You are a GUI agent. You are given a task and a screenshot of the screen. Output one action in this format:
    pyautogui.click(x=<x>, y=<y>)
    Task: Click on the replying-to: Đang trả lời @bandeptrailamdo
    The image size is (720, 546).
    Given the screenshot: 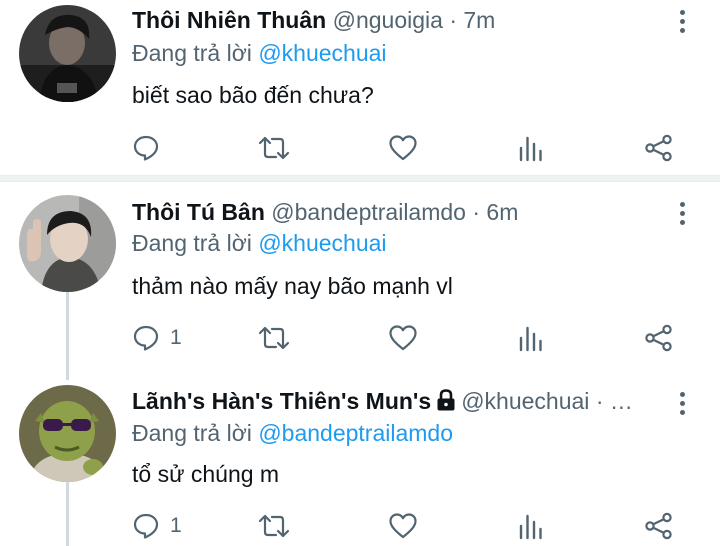 What is the action you would take?
    pyautogui.click(x=292, y=433)
    